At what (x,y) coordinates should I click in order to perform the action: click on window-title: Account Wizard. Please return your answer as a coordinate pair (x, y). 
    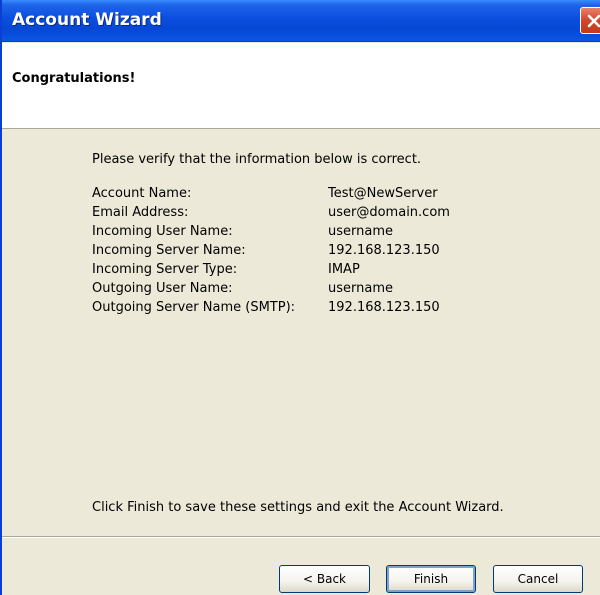
    Looking at the image, I should click on (87, 20).